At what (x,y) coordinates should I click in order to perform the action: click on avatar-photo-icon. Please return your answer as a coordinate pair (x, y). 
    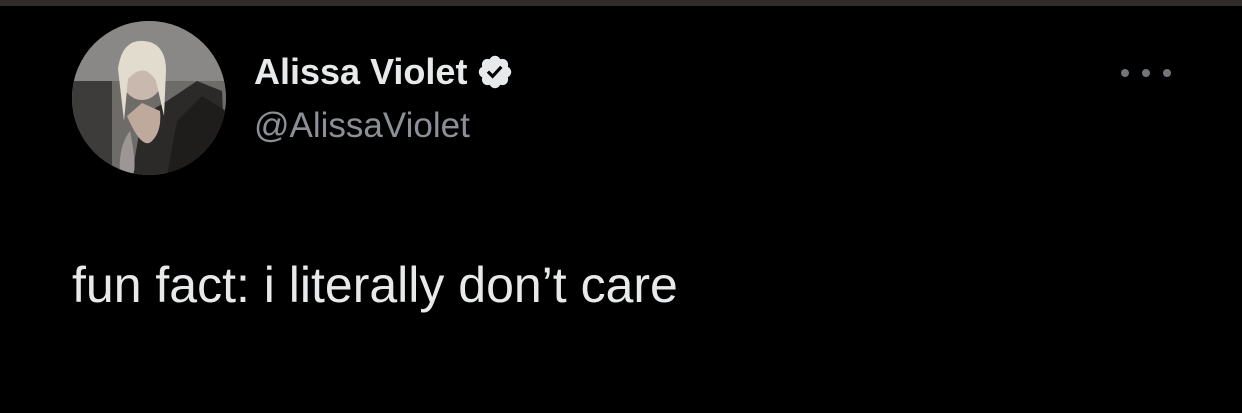
    Looking at the image, I should click on (149, 98).